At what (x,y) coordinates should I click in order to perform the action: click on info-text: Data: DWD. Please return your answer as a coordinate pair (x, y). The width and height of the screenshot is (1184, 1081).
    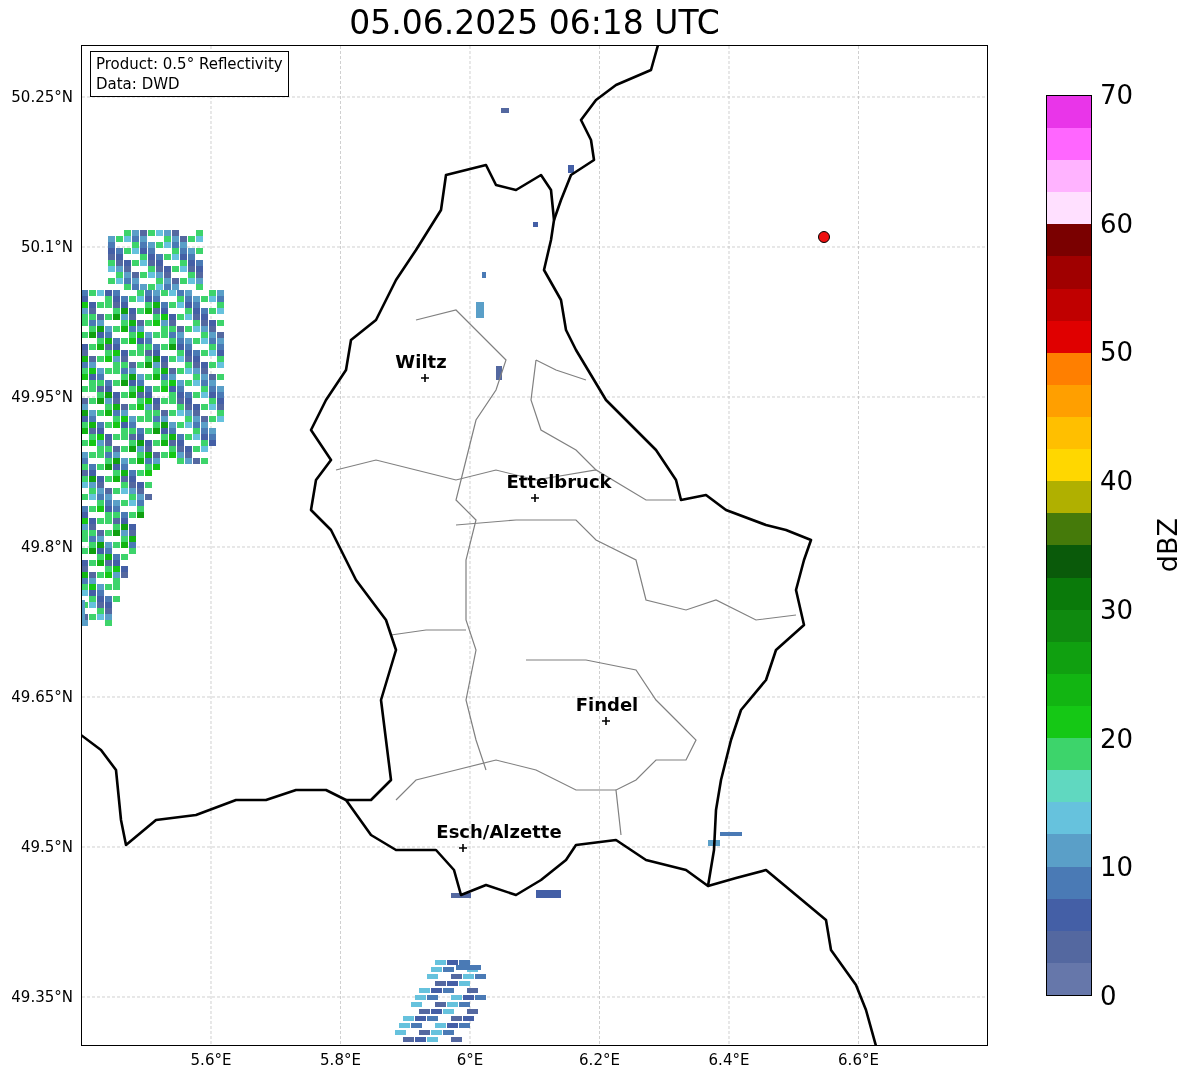
    Looking at the image, I should click on (138, 84).